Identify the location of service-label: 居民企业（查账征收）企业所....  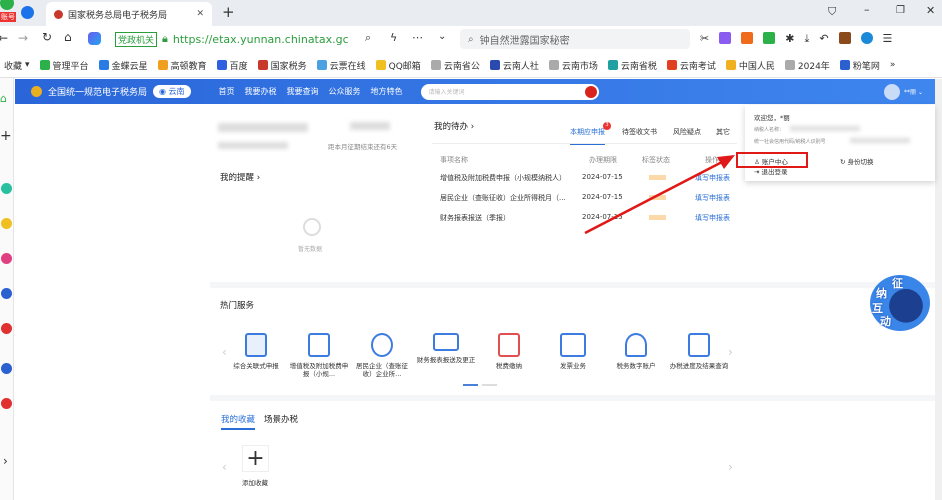
(382, 370).